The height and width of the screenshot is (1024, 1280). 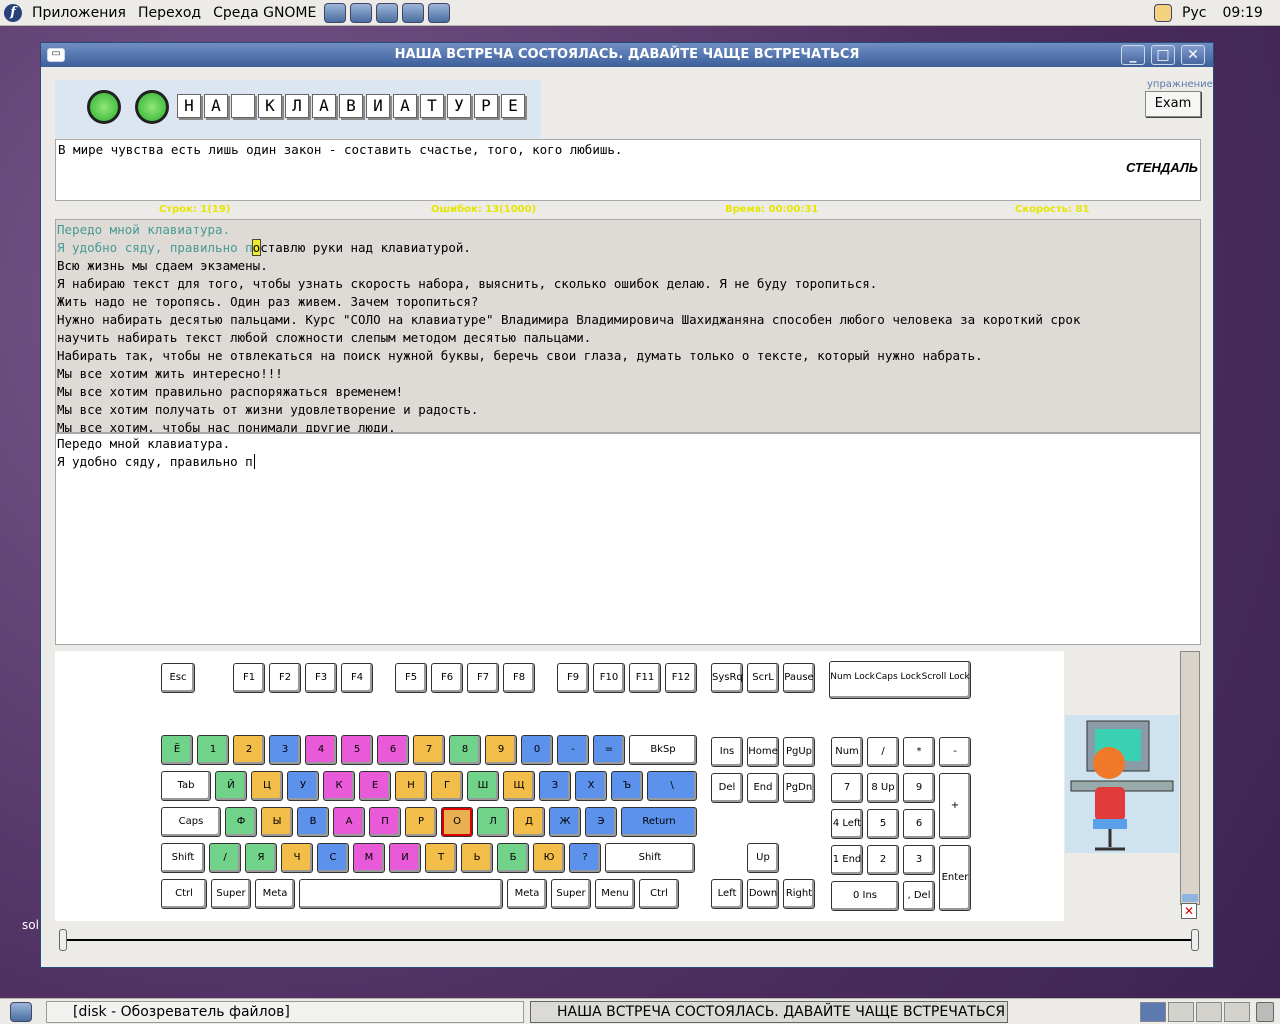 I want to click on fedora-icon: f, so click(x=13, y=12).